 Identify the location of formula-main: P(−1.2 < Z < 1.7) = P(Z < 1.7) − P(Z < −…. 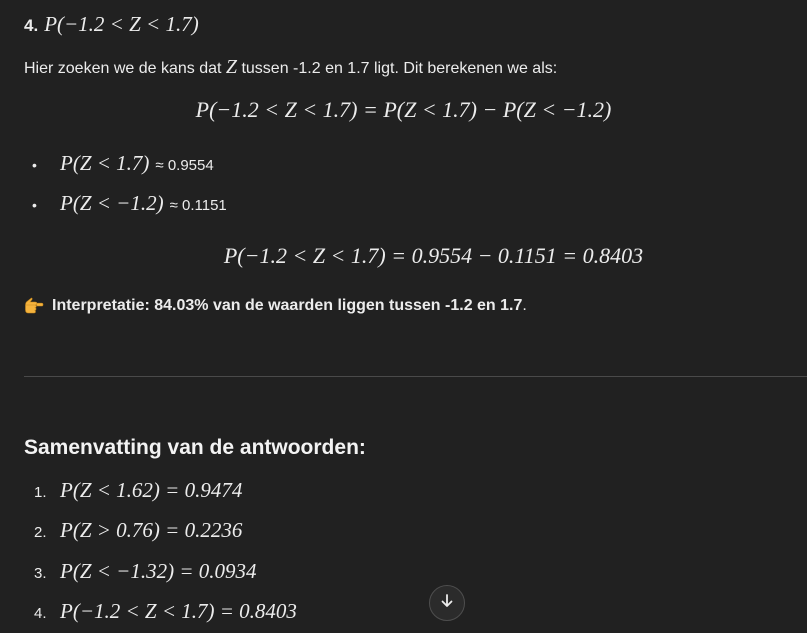
(403, 109).